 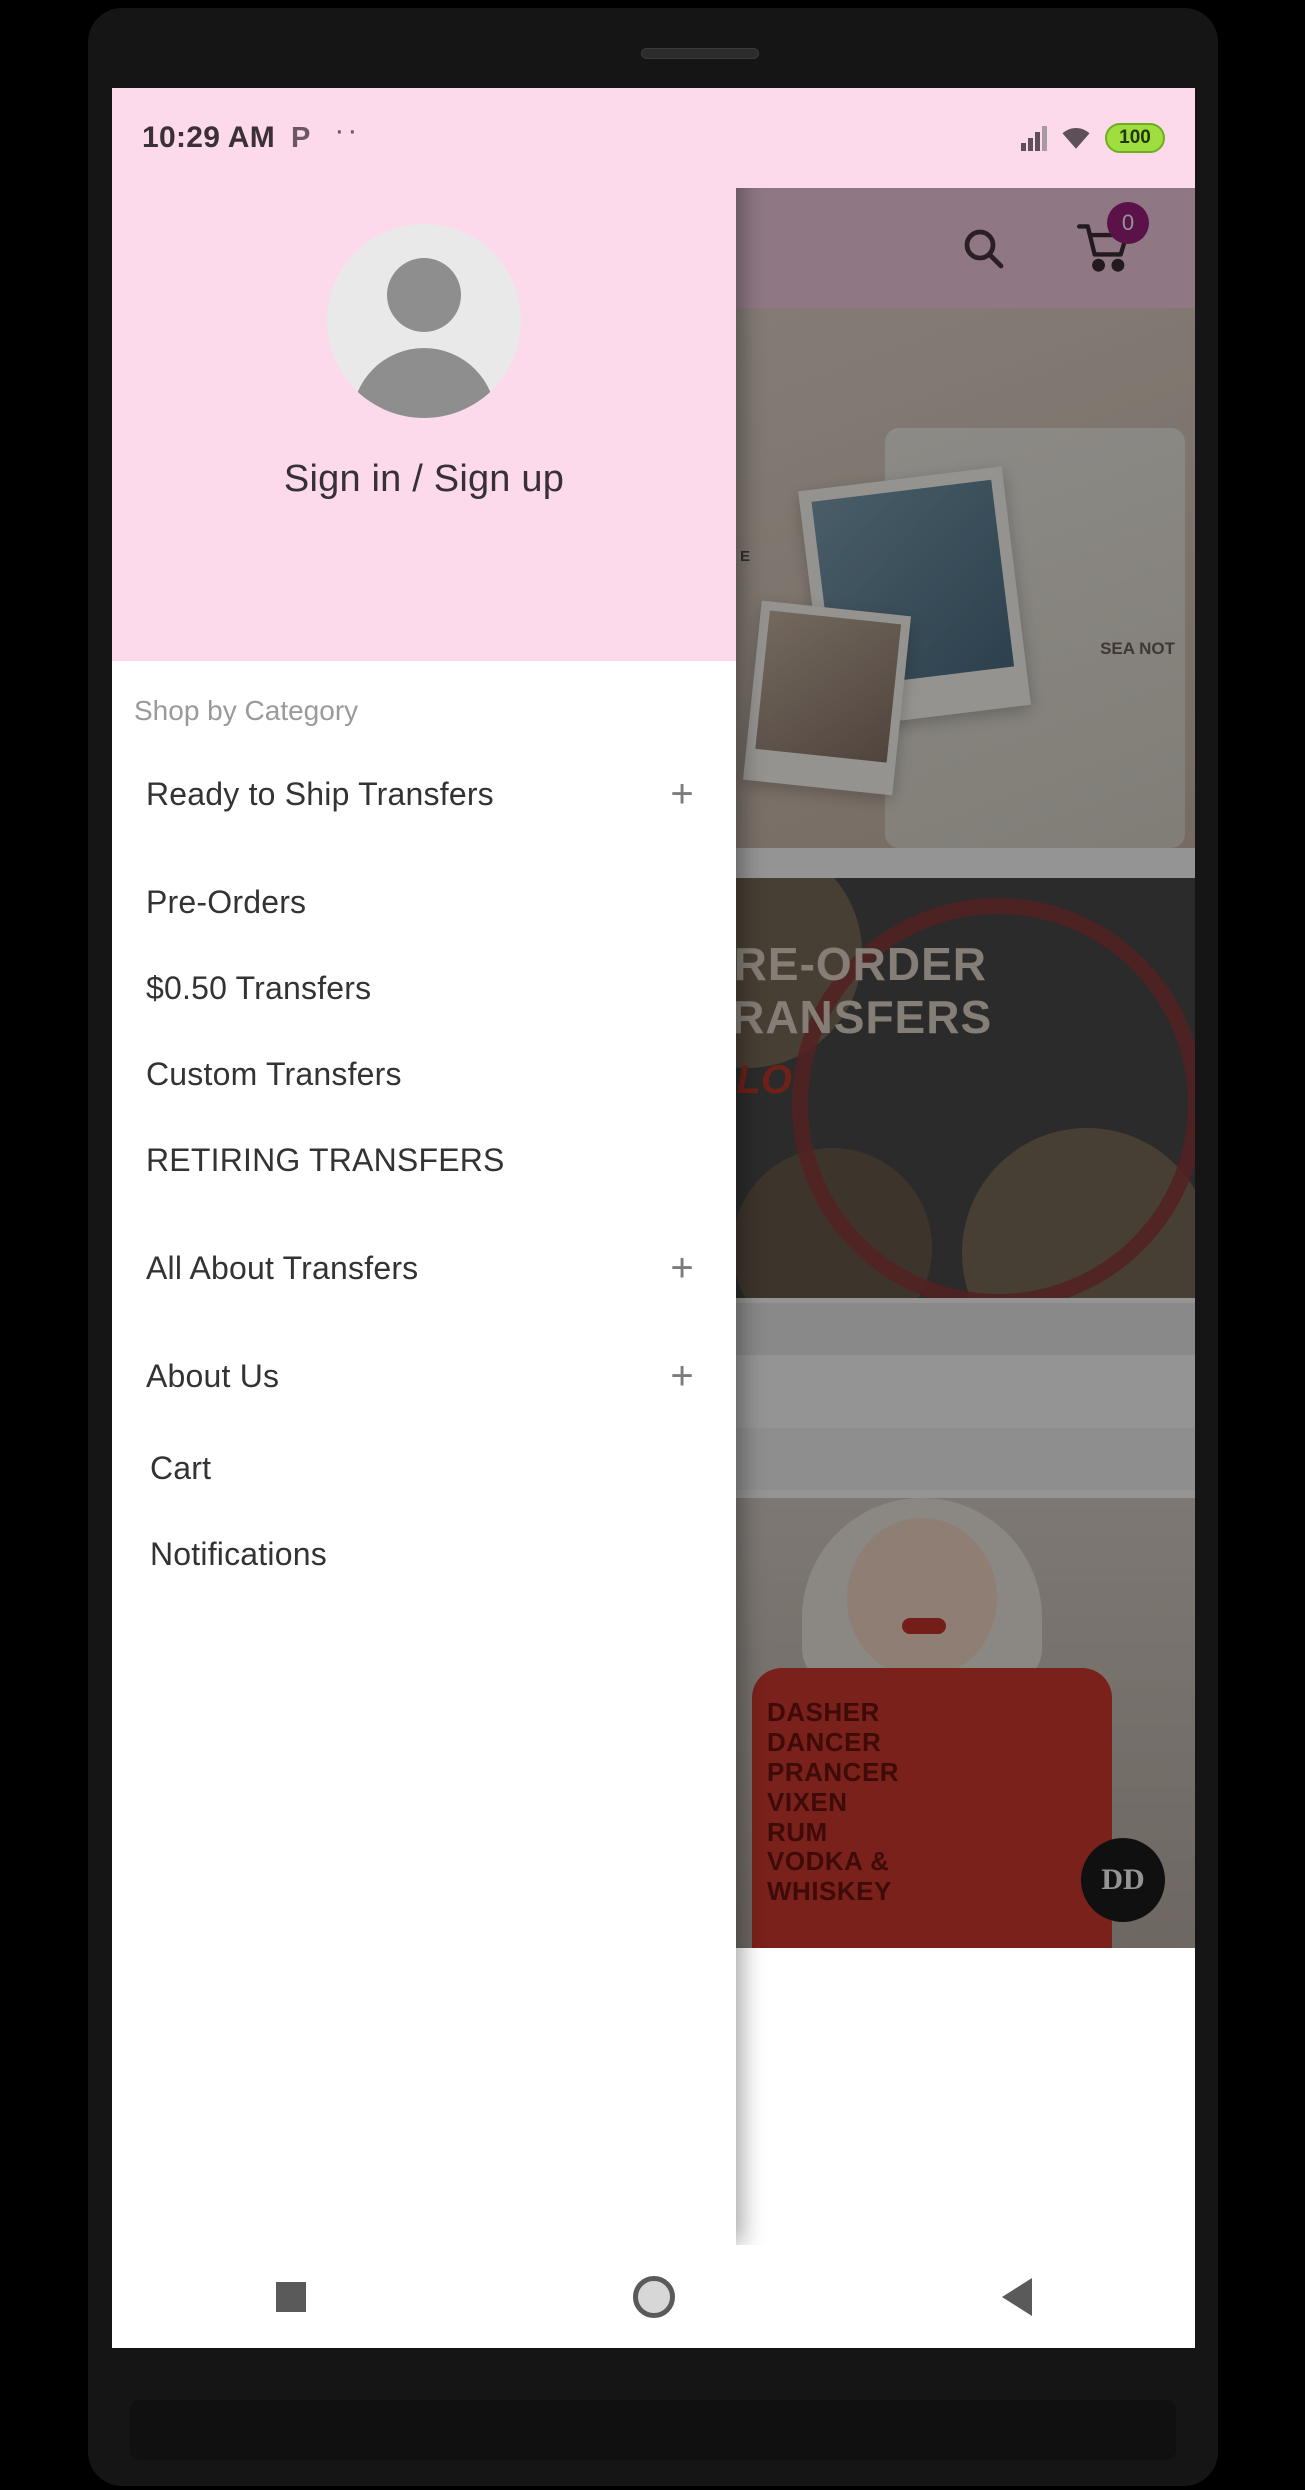 I want to click on status-bar-clock: 10:29 AM, so click(x=209, y=137).